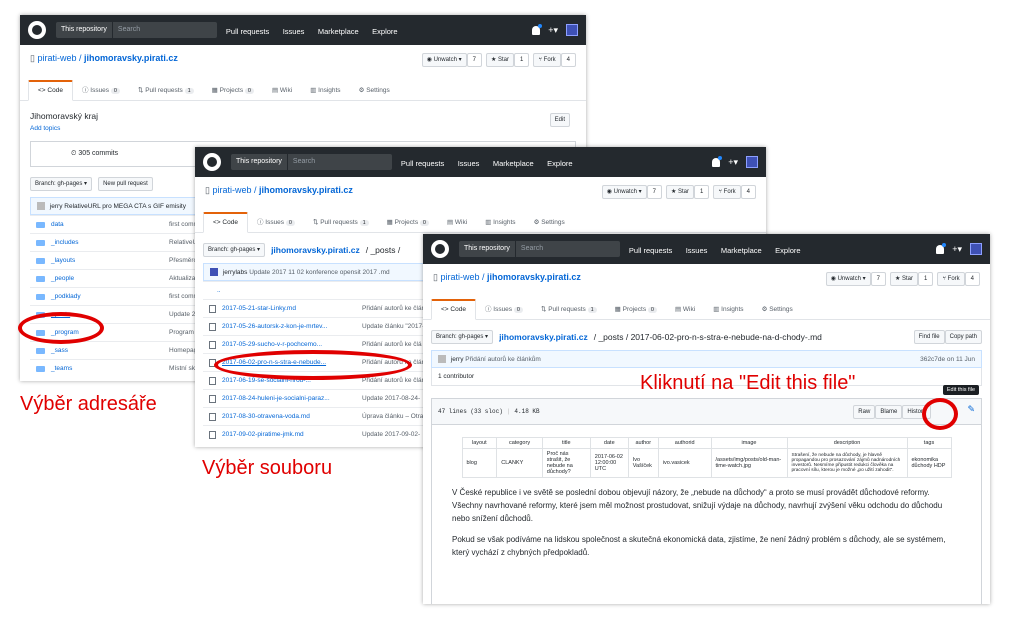 The width and height of the screenshot is (1009, 625). Describe the element at coordinates (110, 350) in the screenshot. I see `file-name: _sass` at that location.